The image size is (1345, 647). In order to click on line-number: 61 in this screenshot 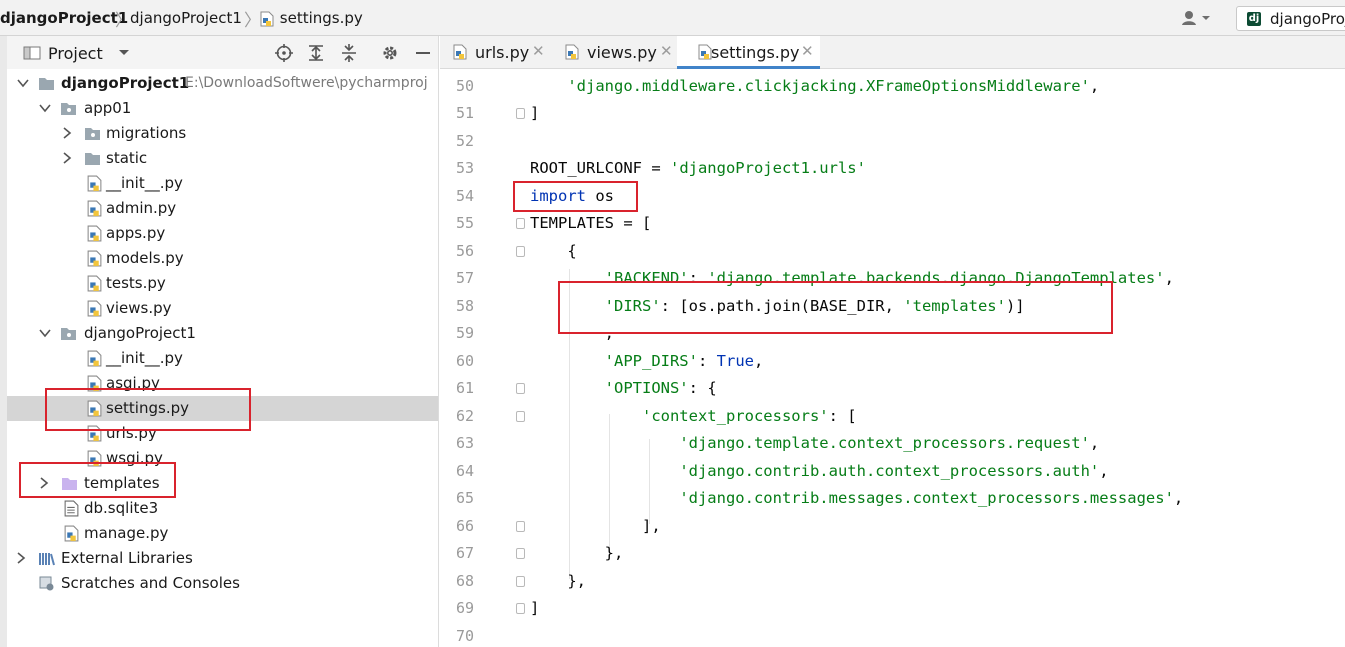, I will do `click(464, 388)`.